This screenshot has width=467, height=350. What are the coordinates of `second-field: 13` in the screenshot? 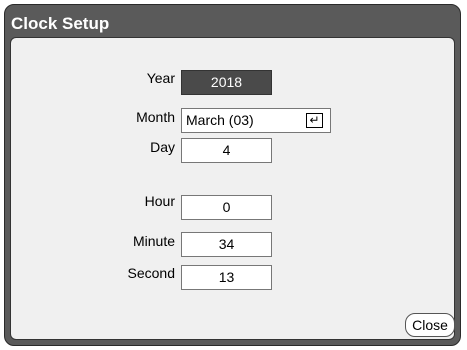 It's located at (226, 277).